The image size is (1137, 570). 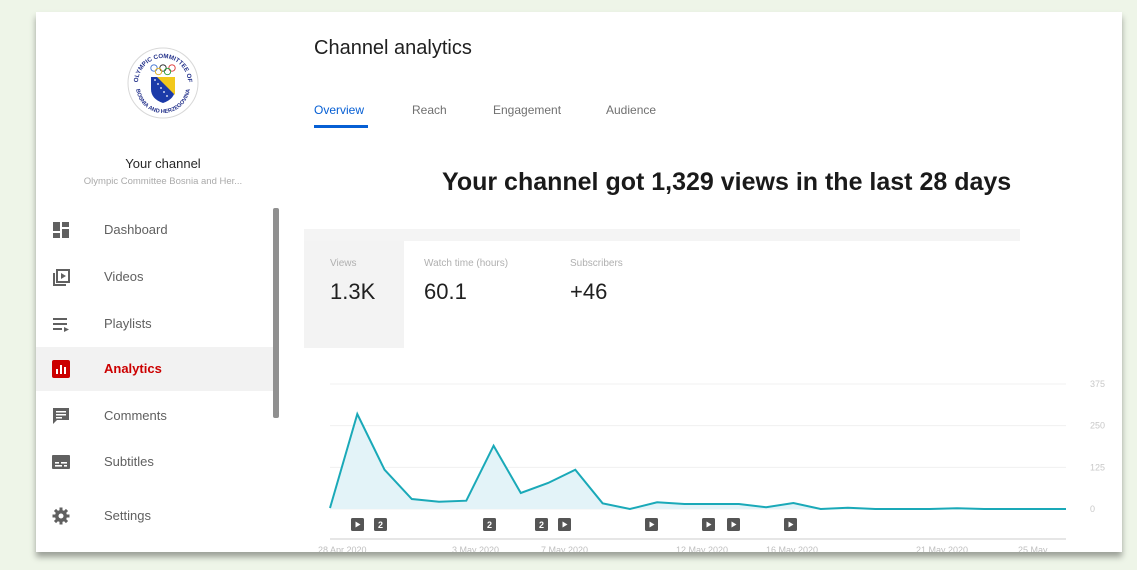 I want to click on sidebar-item-label: Playlists, so click(x=128, y=323).